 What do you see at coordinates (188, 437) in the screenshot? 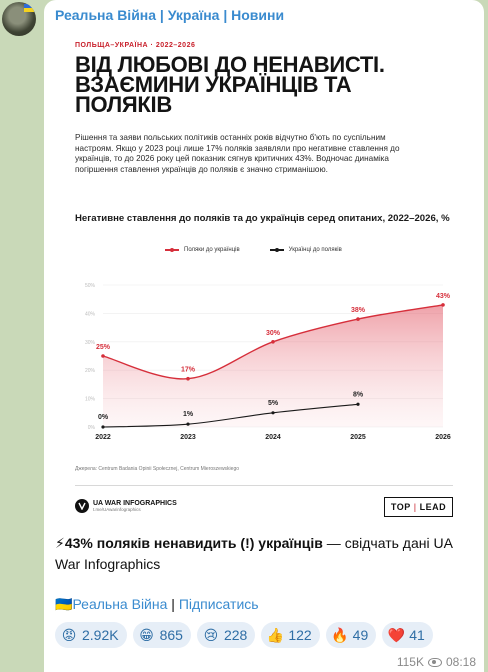
I see `x-tick-label: 2023` at bounding box center [188, 437].